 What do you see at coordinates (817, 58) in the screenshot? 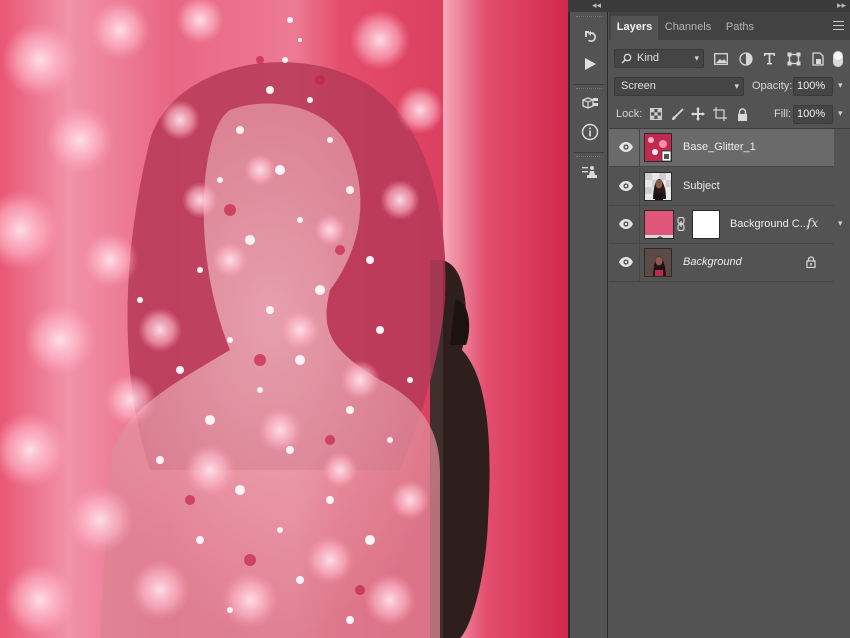
I see `smart-object-filter-icon` at bounding box center [817, 58].